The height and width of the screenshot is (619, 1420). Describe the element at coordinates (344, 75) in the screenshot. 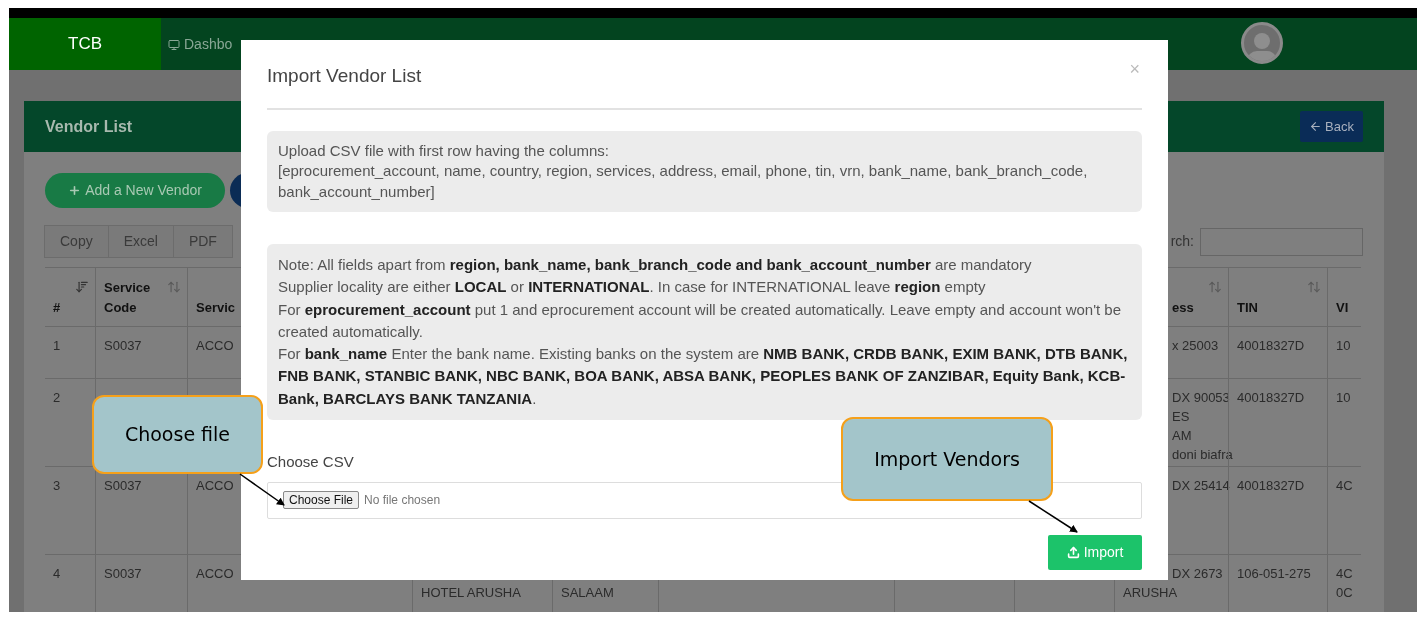

I see `dialog-title: Import Vendor List` at that location.